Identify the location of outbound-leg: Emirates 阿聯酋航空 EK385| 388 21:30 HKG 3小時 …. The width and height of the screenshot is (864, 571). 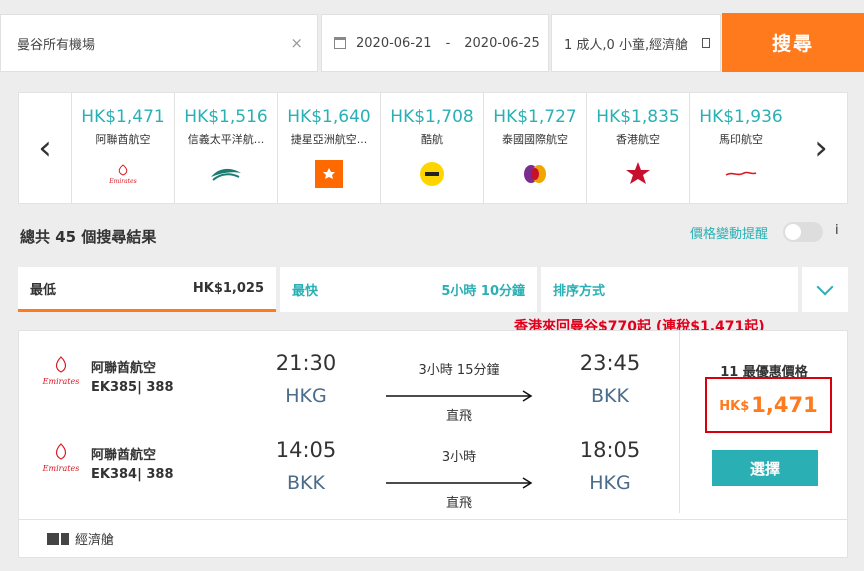
(349, 386).